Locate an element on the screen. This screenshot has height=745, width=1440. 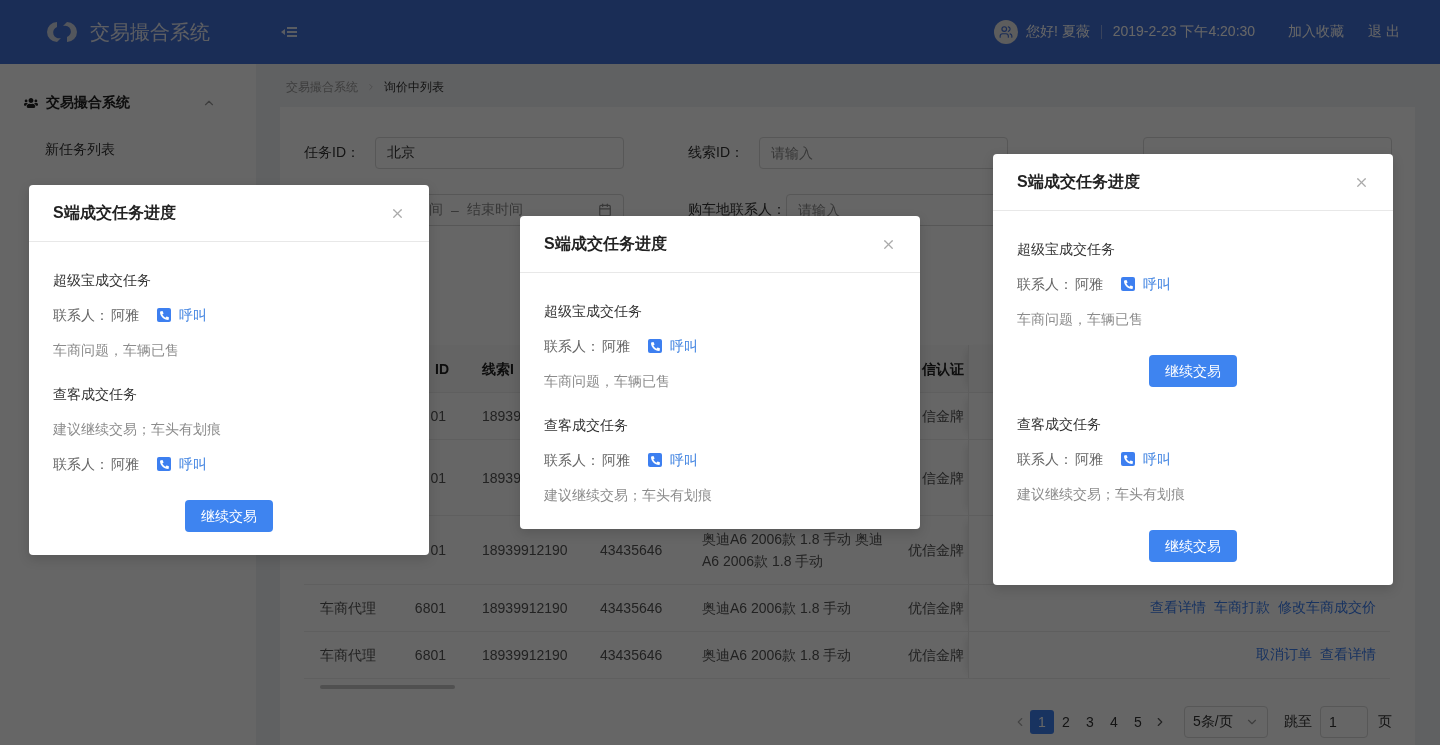
page-number: 1 is located at coordinates (1042, 722).